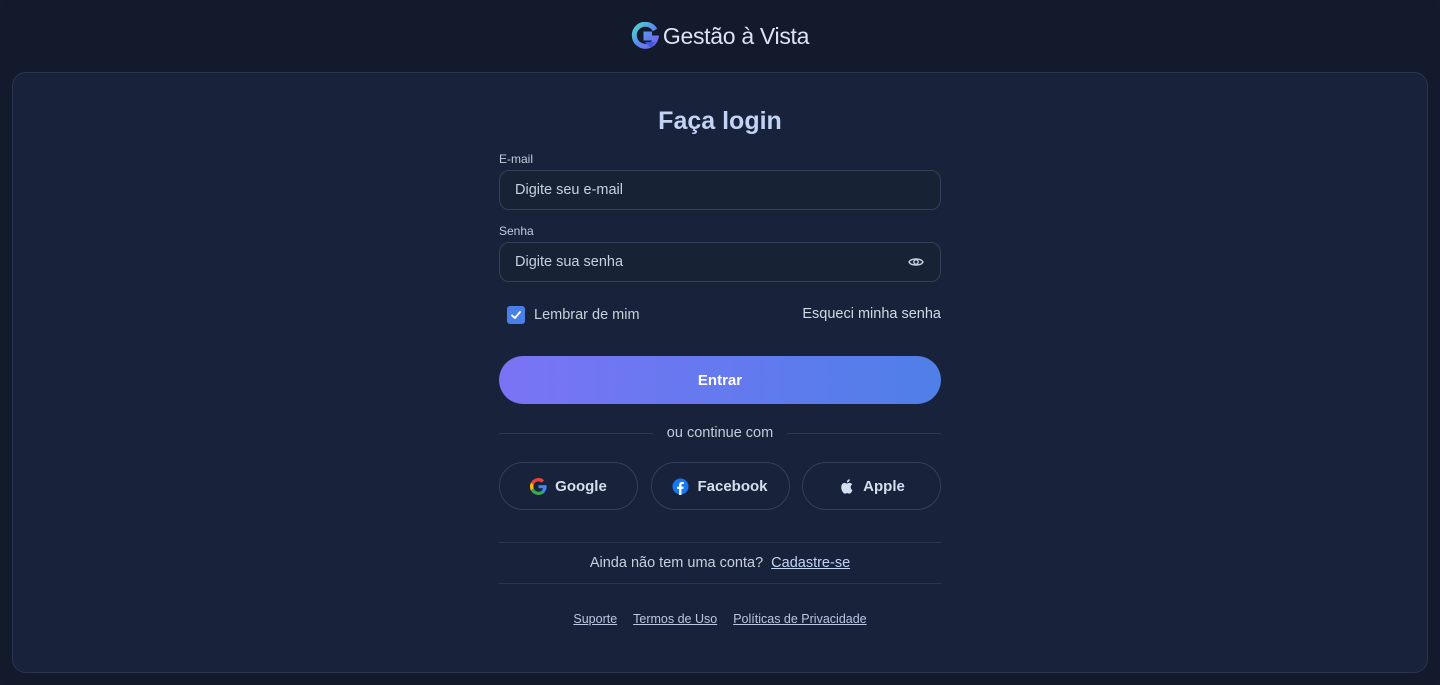 The height and width of the screenshot is (685, 1440). Describe the element at coordinates (645, 35) in the screenshot. I see `g-logo-icon` at that location.